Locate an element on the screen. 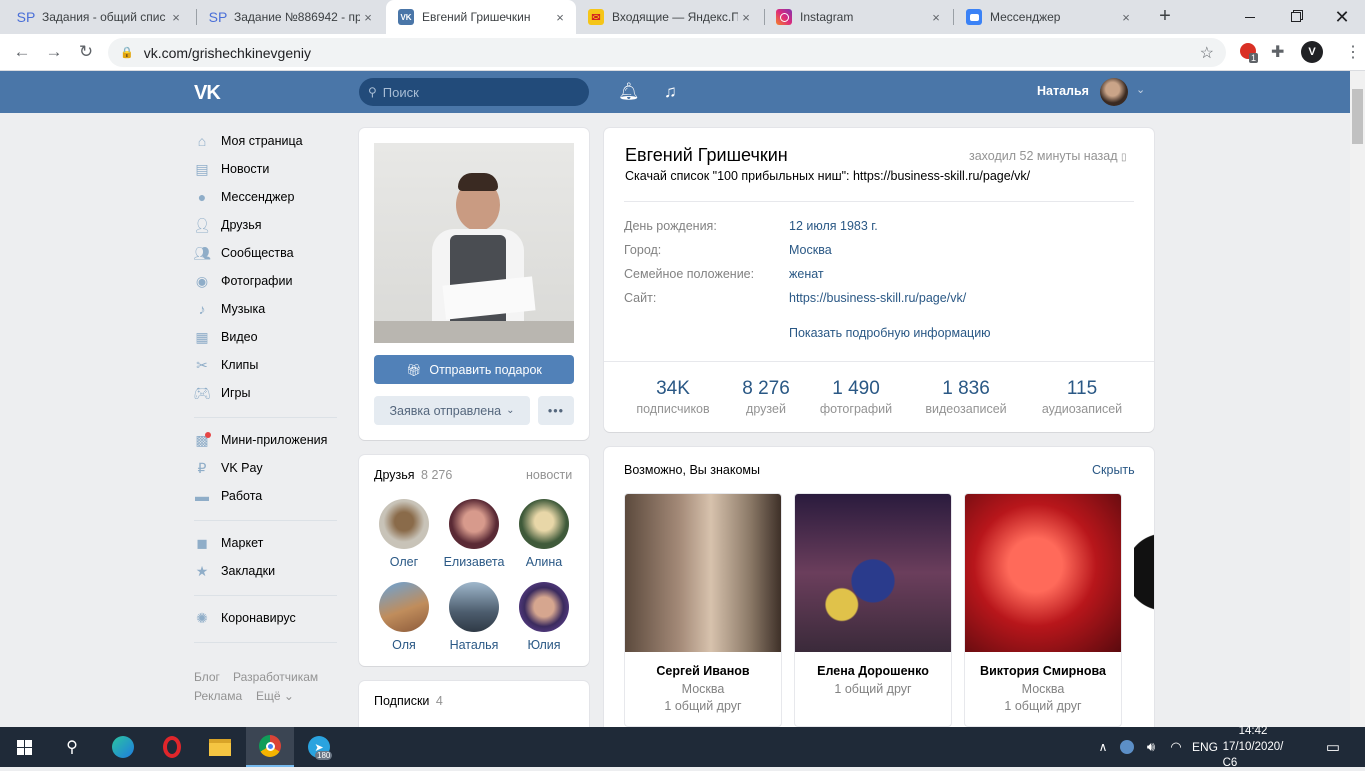 The image size is (1365, 771). bell-icon: 🔔︎ is located at coordinates (629, 92).